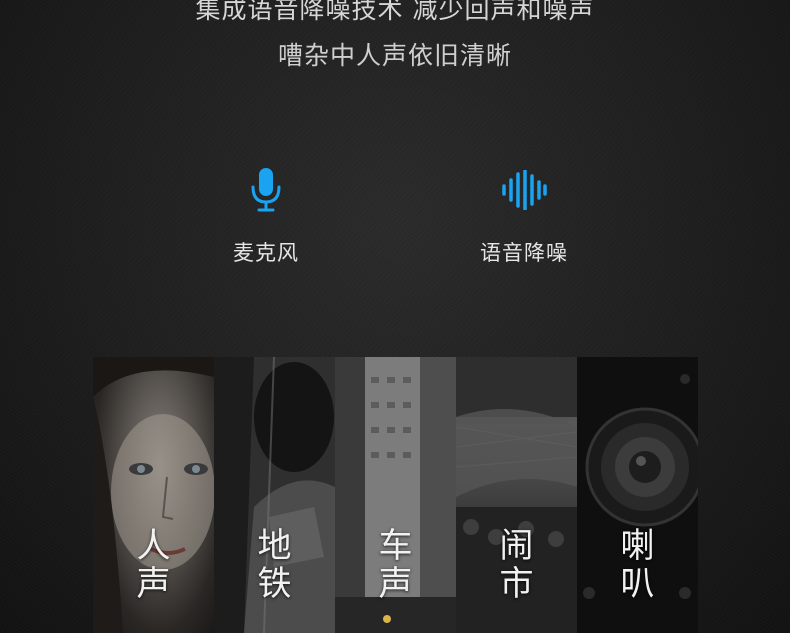  Describe the element at coordinates (395, 12) in the screenshot. I see `headline-line-1: 集成语音降噪技术 减少回声和噪声` at that location.